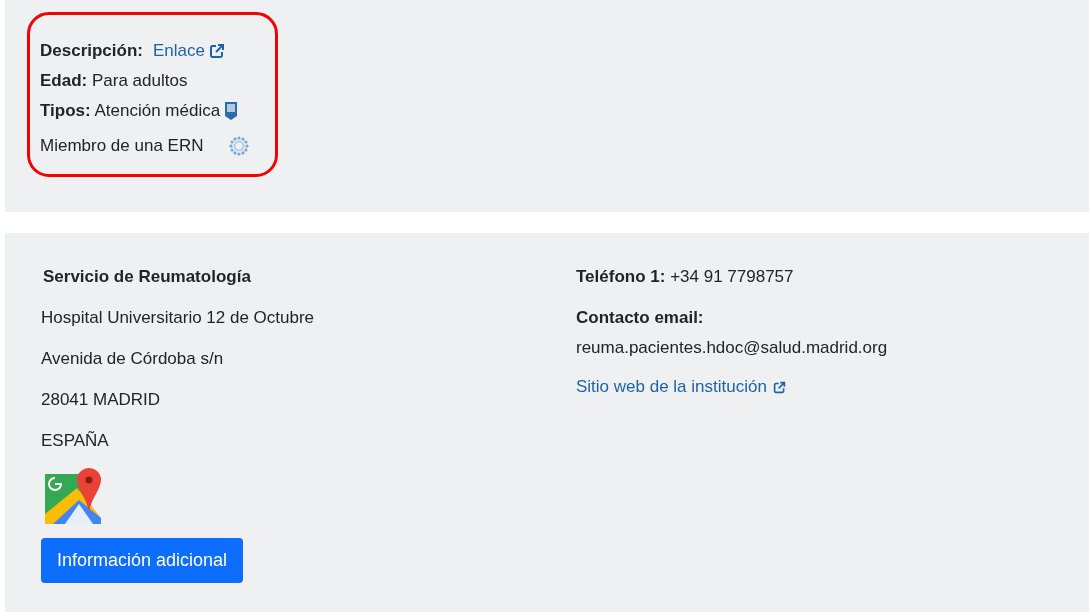  I want to click on description-link: Enlace, so click(179, 51).